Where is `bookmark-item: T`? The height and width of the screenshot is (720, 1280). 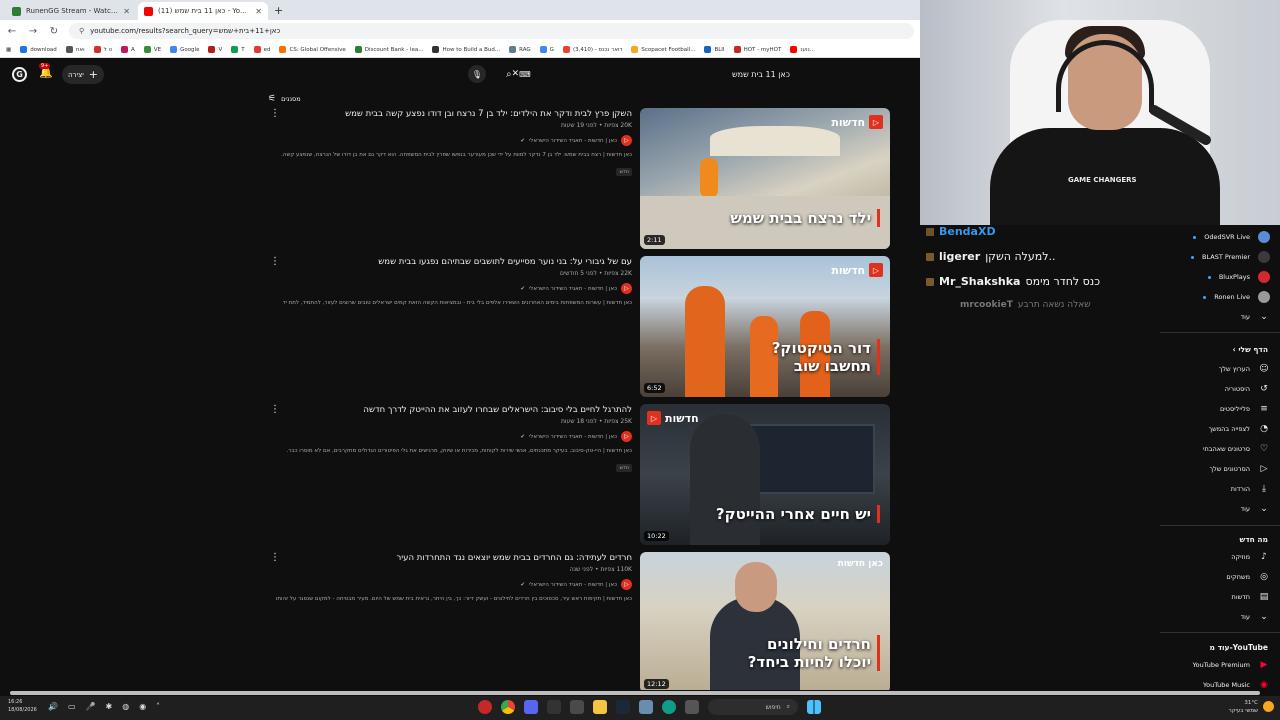 bookmark-item: T is located at coordinates (238, 49).